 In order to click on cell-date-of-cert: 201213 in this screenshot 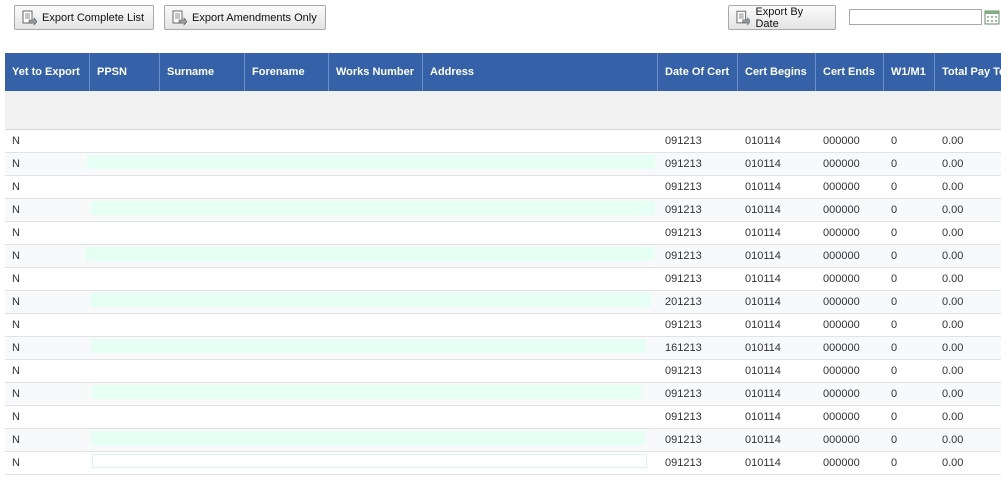, I will do `click(683, 302)`.